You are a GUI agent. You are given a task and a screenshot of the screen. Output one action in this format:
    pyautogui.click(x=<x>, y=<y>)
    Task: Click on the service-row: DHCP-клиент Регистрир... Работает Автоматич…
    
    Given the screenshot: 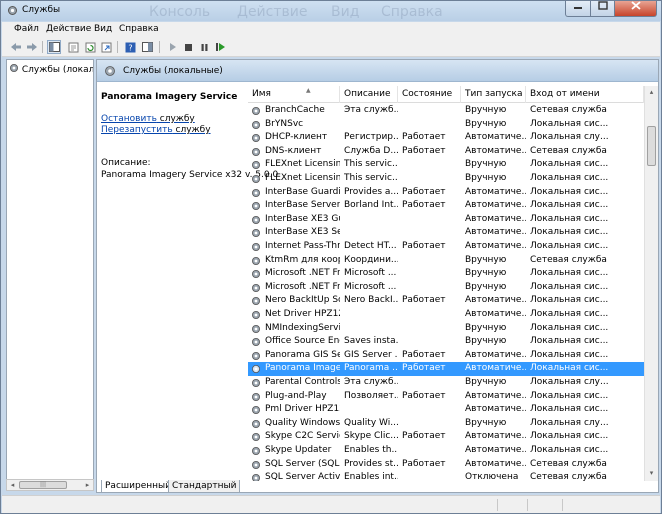 What is the action you would take?
    pyautogui.click(x=446, y=138)
    